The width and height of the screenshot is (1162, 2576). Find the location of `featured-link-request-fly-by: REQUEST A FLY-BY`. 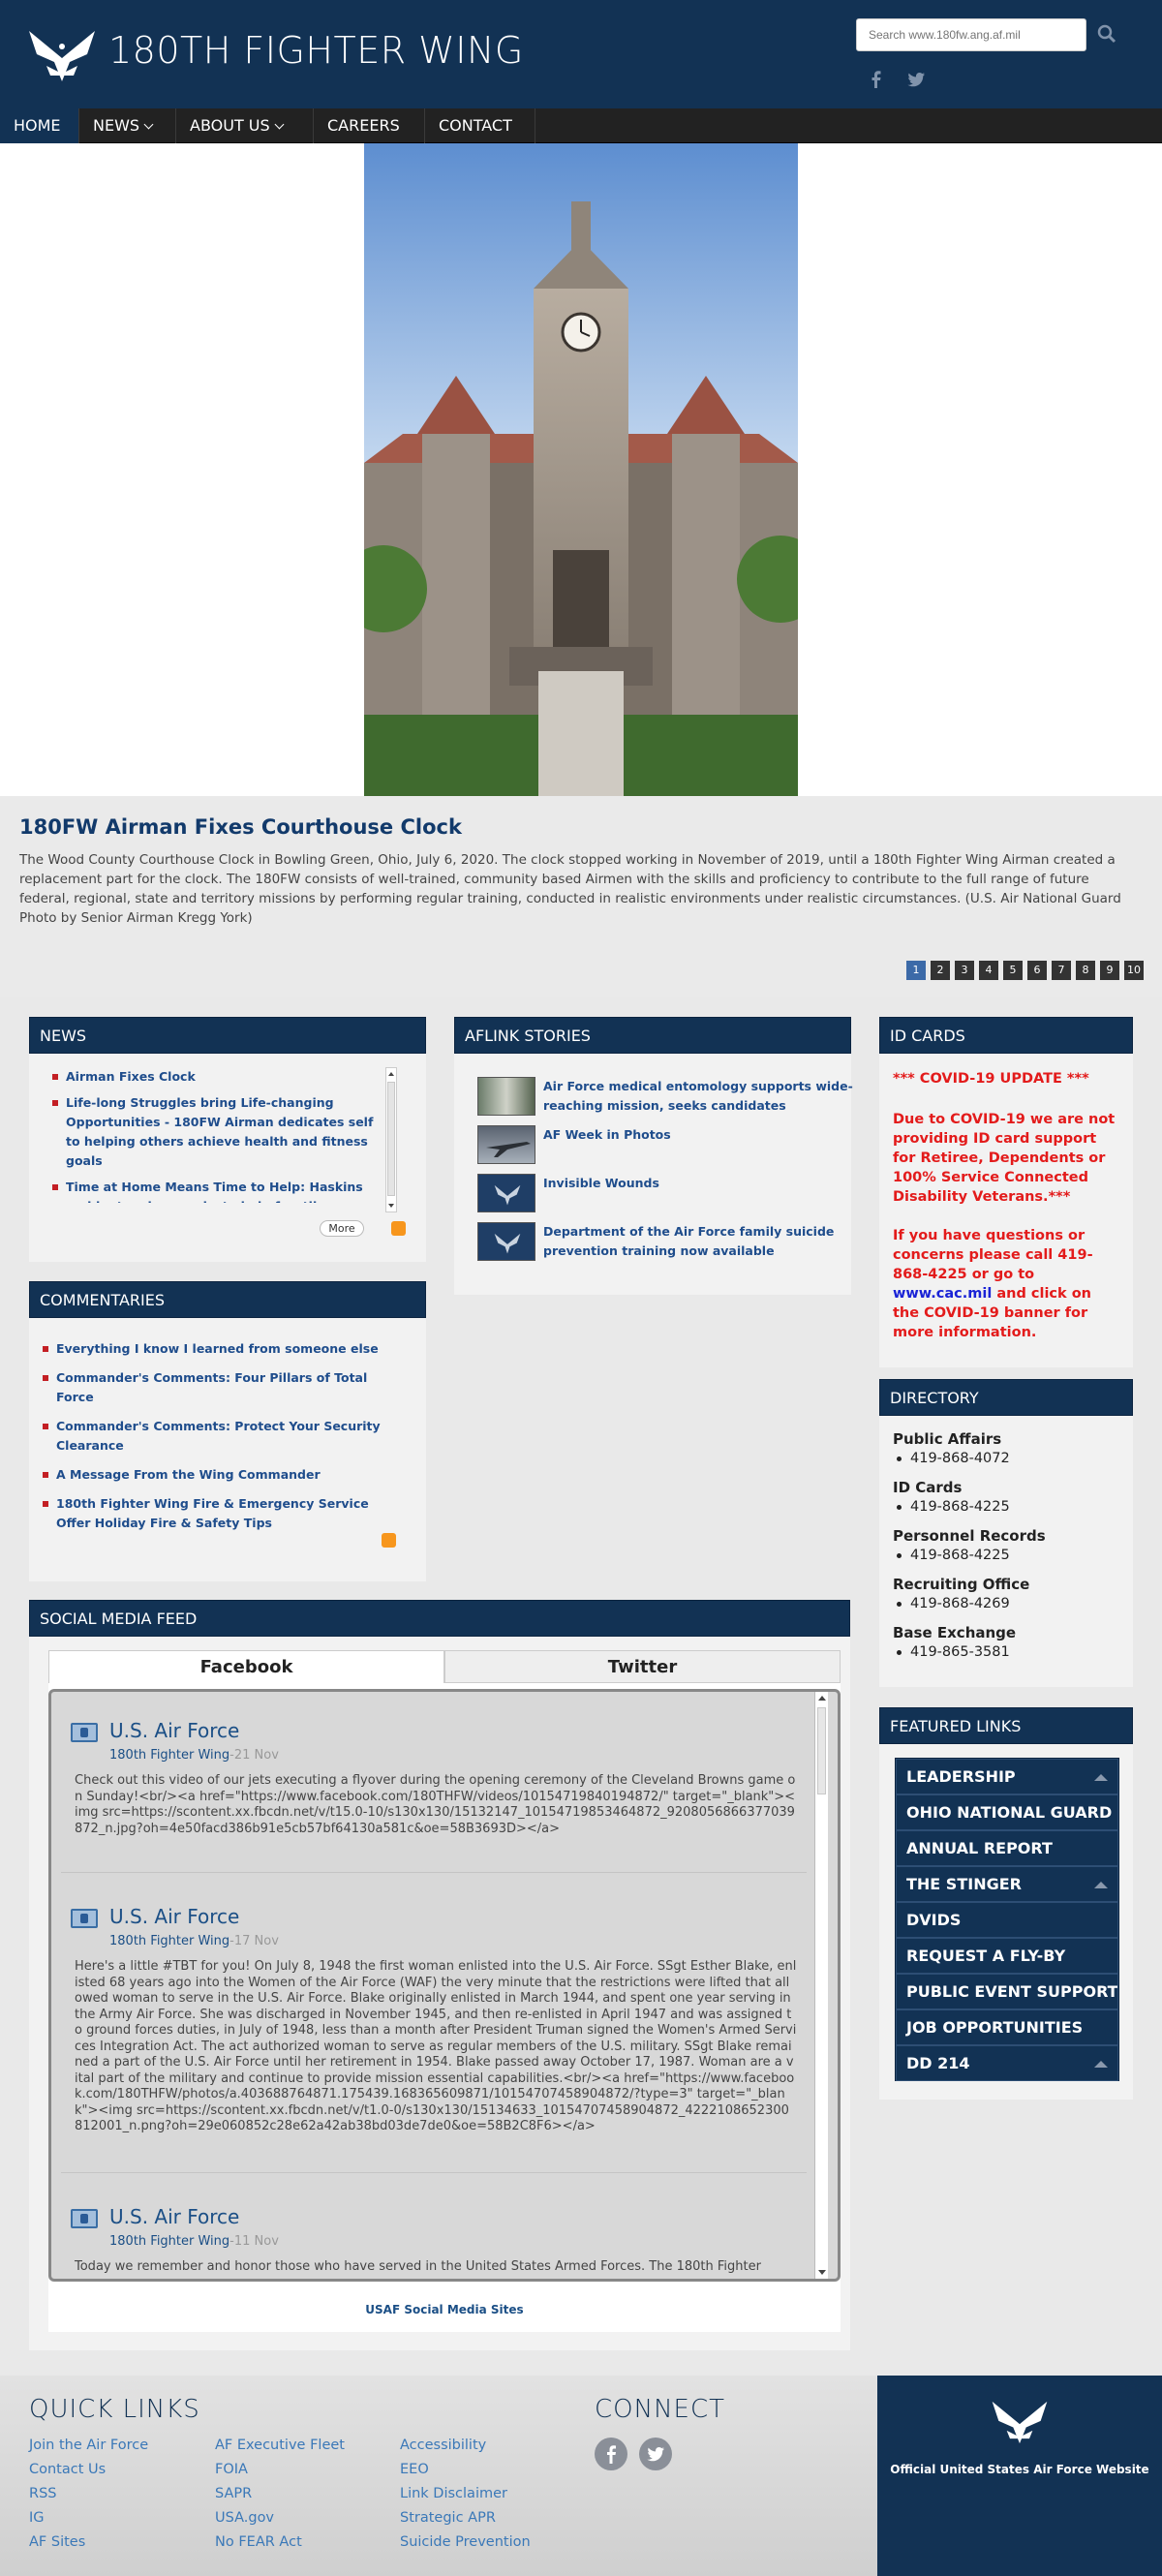

featured-link-request-fly-by: REQUEST A FLY-BY is located at coordinates (1007, 1956).